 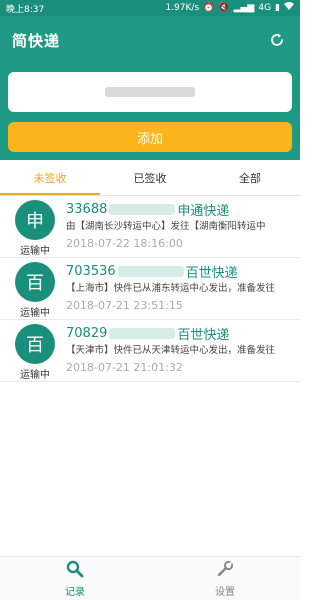 I want to click on nav-records-label: 记录, so click(x=75, y=592).